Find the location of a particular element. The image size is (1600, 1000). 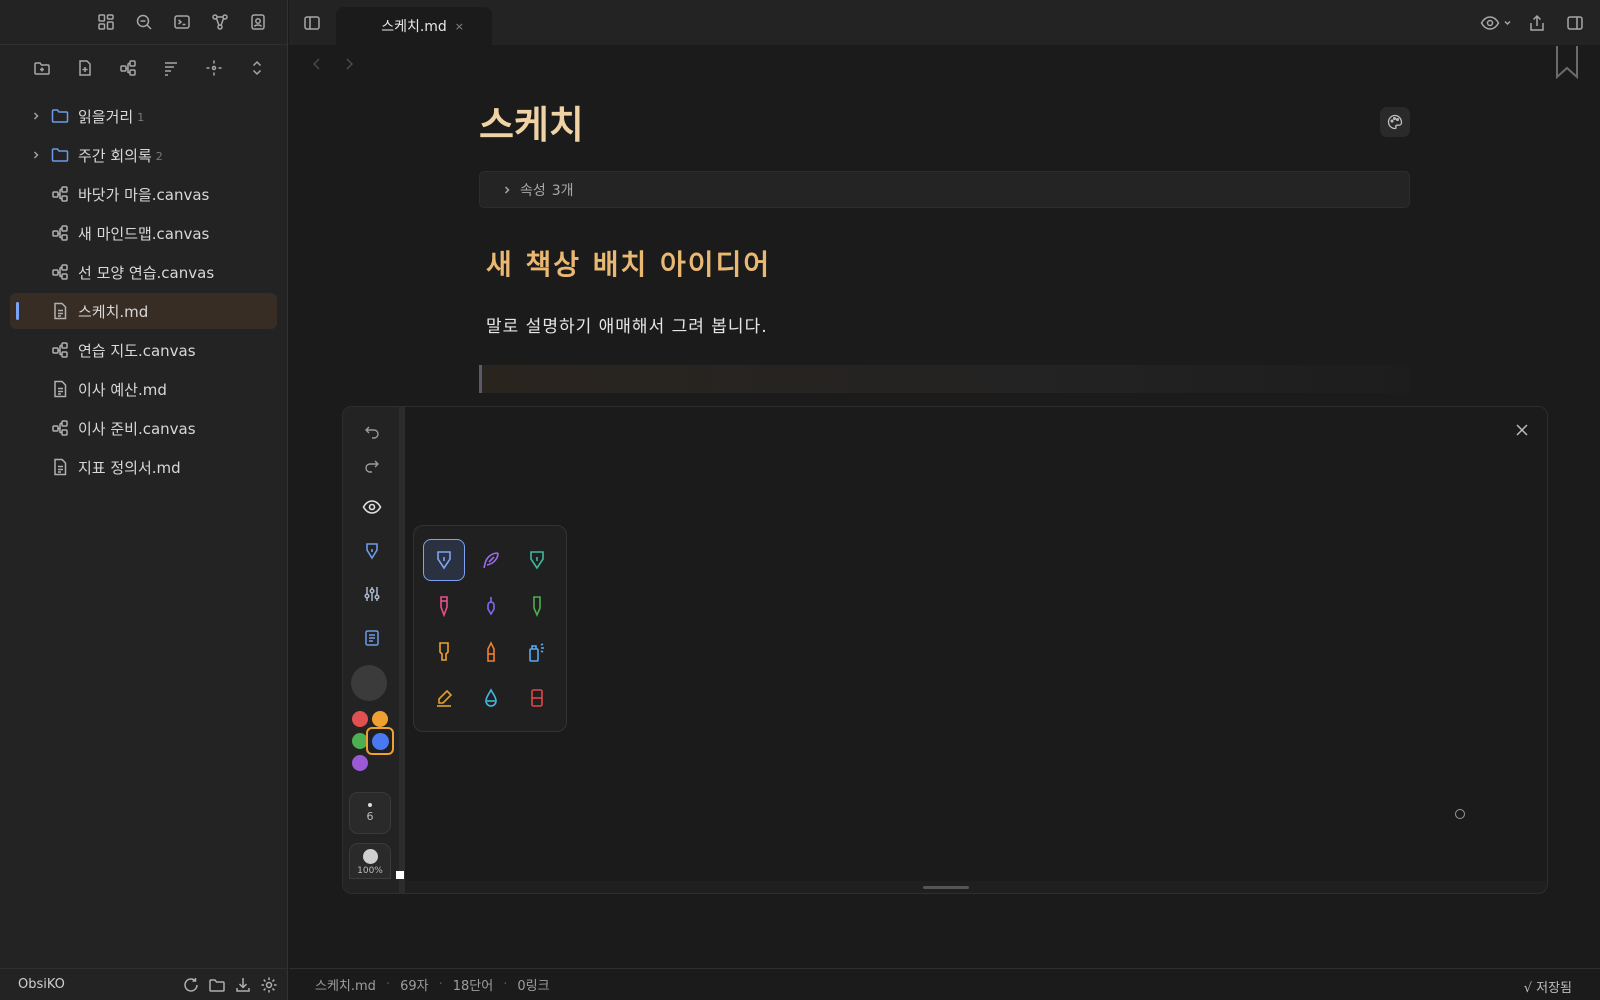

settings-sliders-icon is located at coordinates (372, 594).